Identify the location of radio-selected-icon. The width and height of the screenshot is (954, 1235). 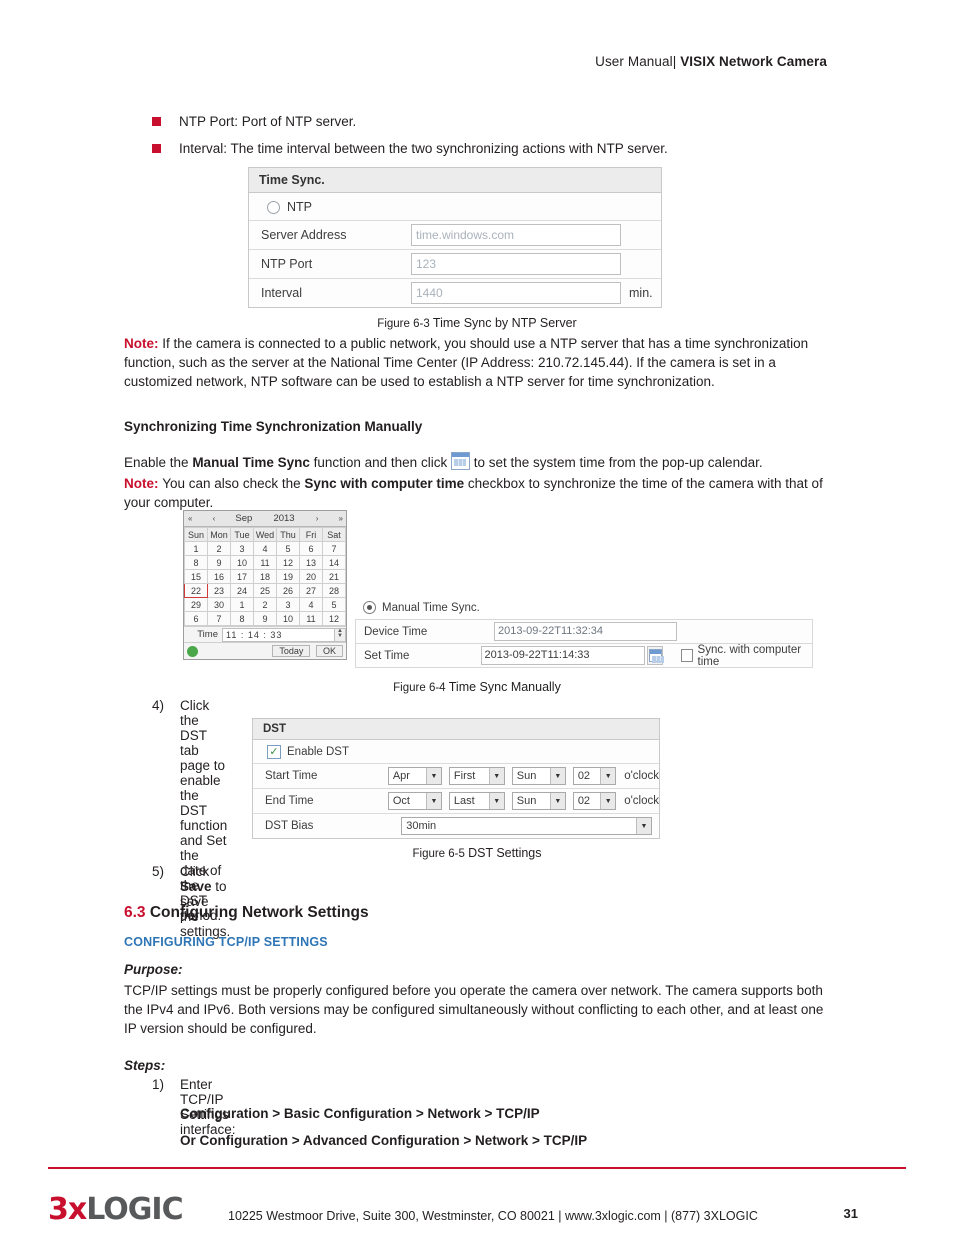
(369, 607).